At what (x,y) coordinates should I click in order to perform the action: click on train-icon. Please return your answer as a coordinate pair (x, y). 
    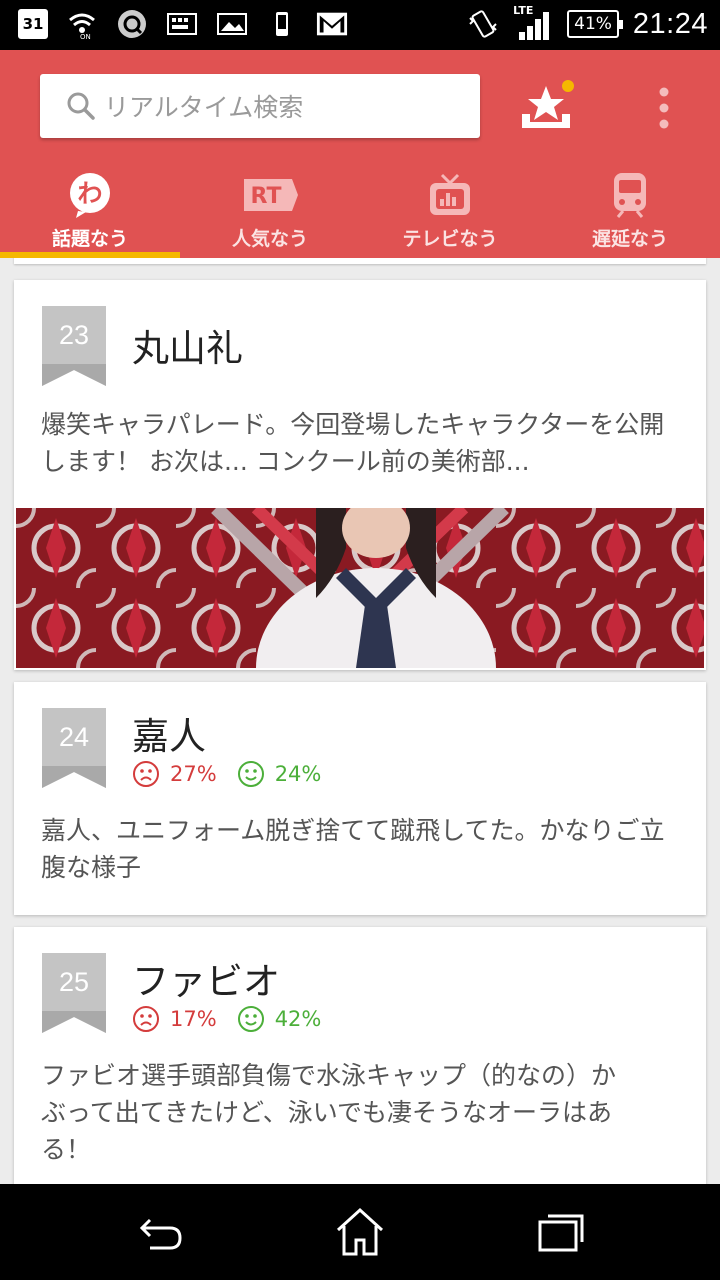
    Looking at the image, I should click on (630, 195).